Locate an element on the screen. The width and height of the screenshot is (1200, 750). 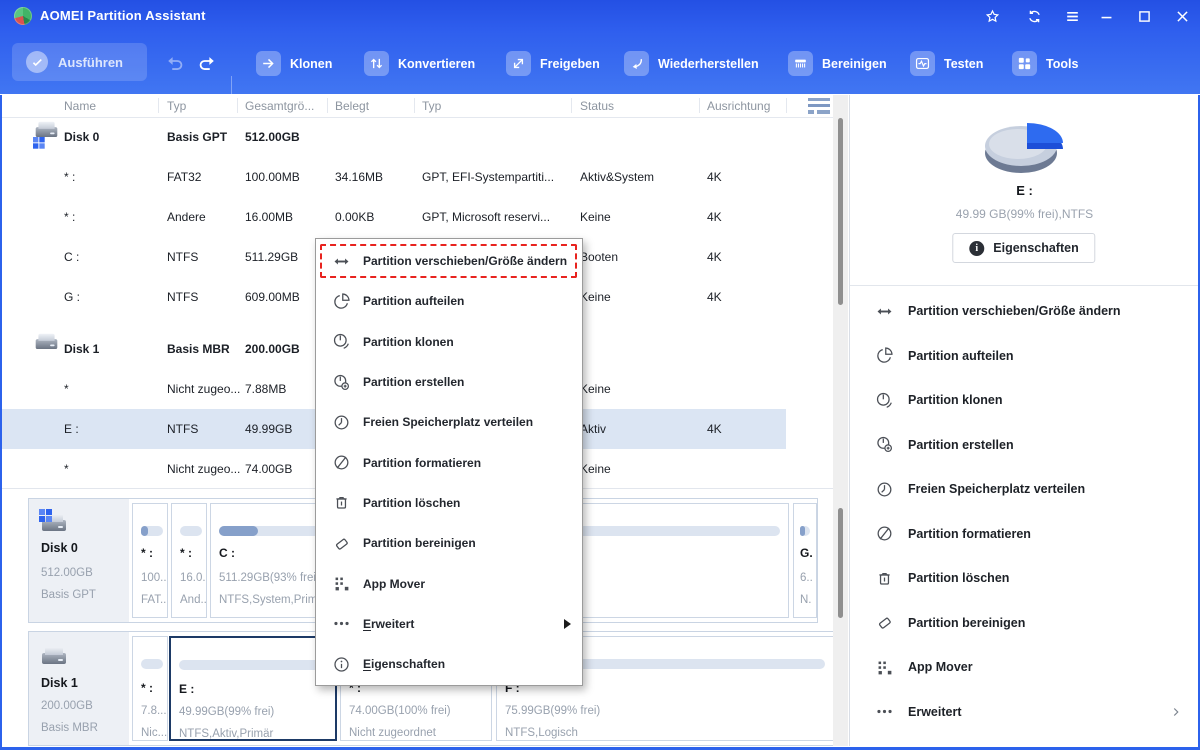
resize-arrows-icon is located at coordinates (341, 261).